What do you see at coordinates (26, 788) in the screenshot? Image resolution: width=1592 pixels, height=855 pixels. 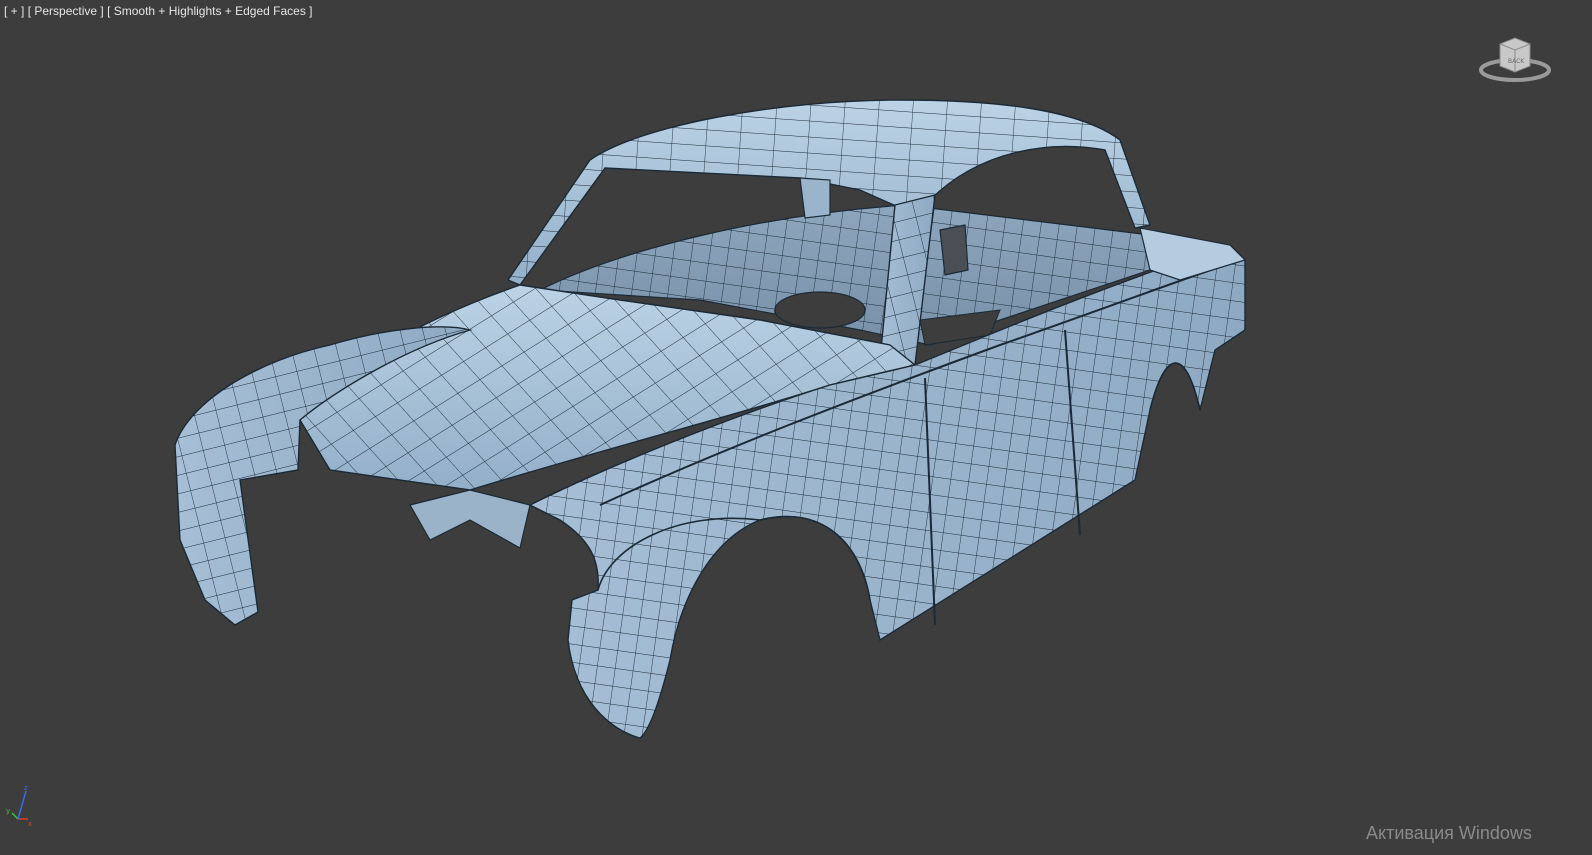 I see `axis-z-label: z` at bounding box center [26, 788].